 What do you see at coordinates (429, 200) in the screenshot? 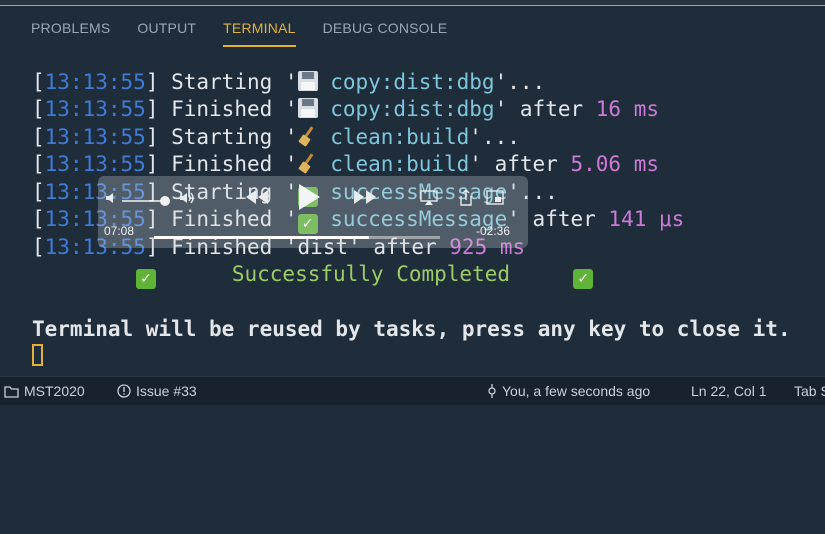
I see `airplay-icon` at bounding box center [429, 200].